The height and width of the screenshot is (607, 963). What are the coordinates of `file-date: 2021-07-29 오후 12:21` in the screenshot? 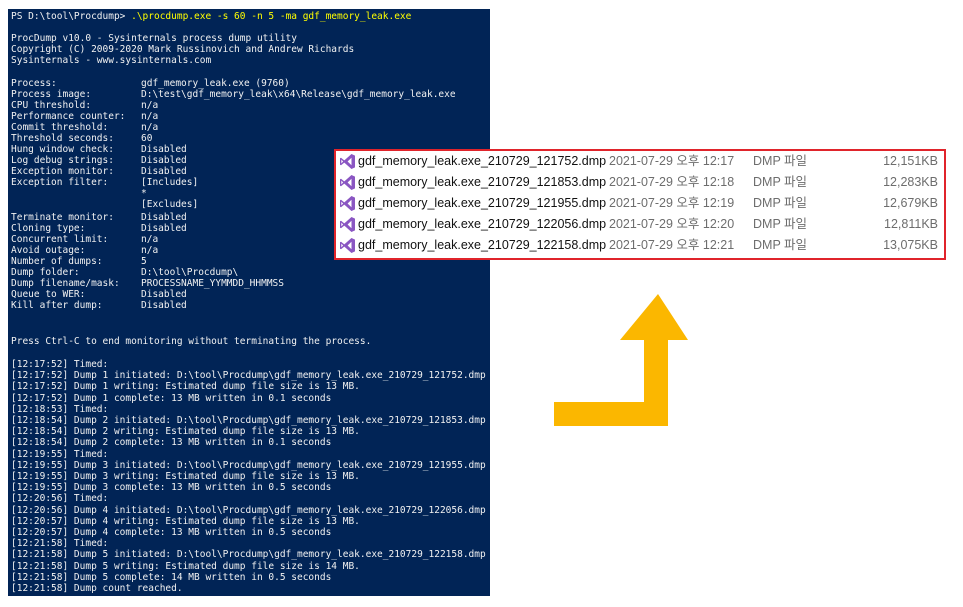 It's located at (672, 245).